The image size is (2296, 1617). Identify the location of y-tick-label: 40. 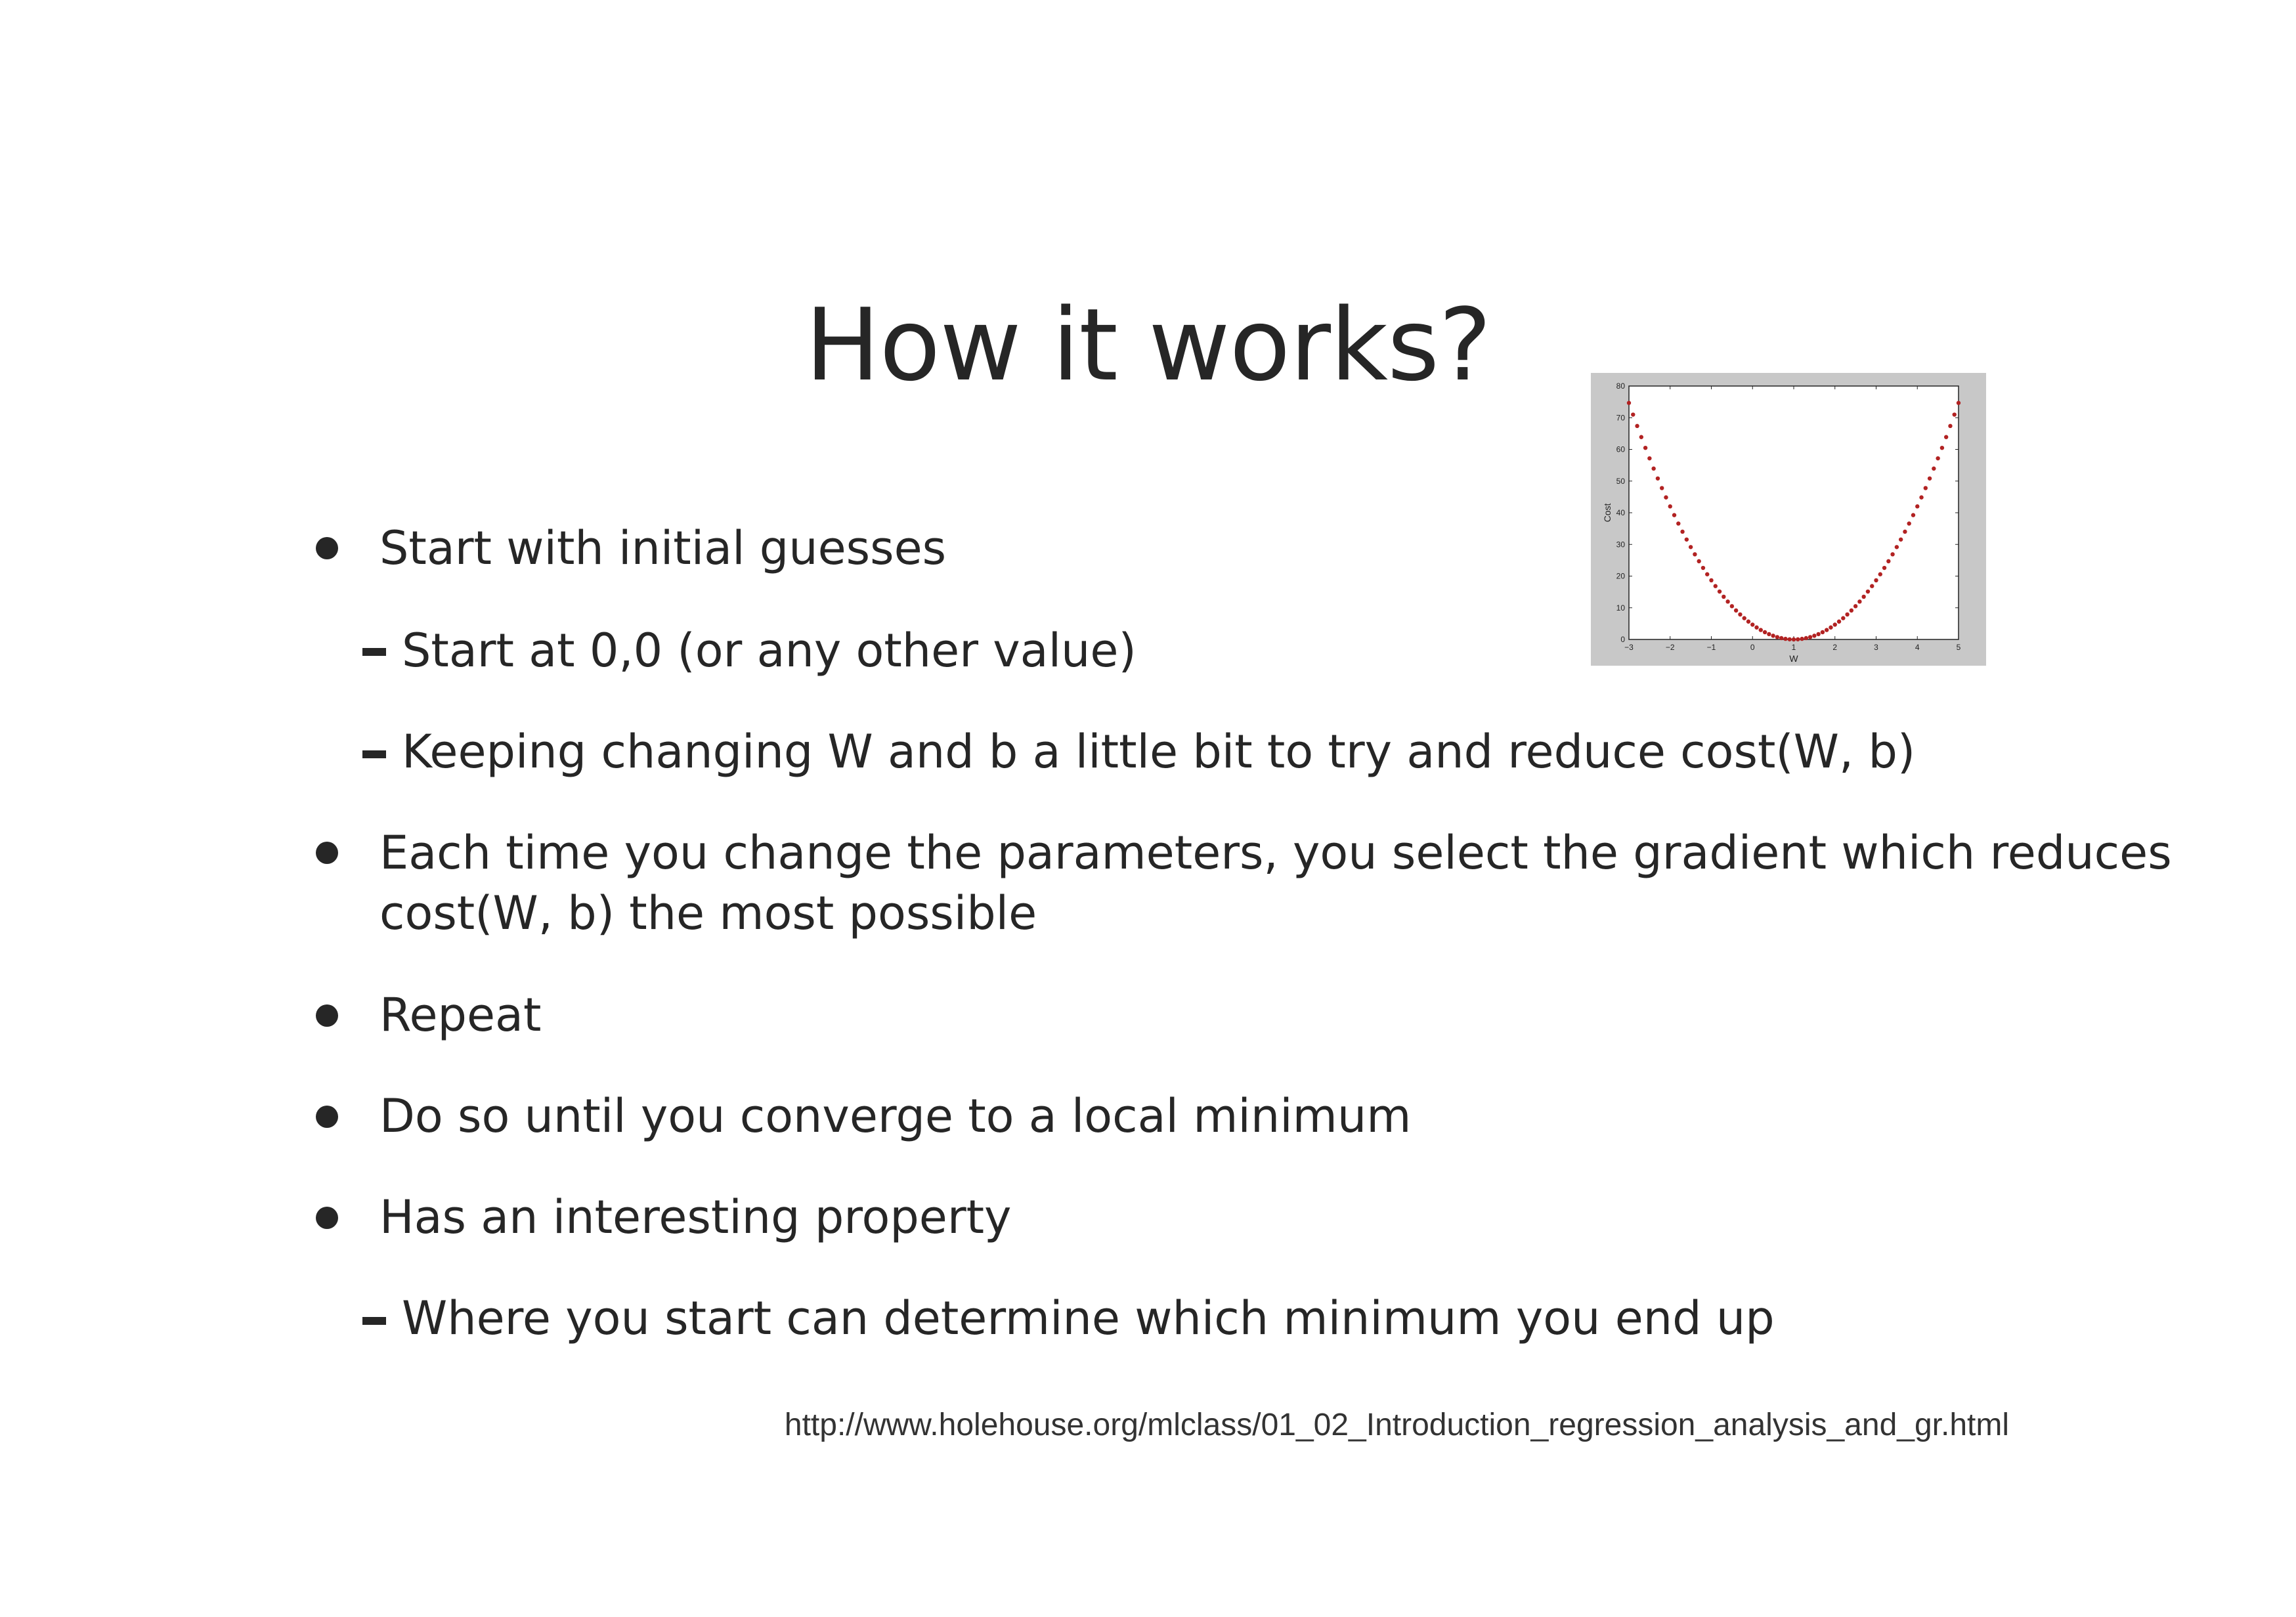
(1621, 512).